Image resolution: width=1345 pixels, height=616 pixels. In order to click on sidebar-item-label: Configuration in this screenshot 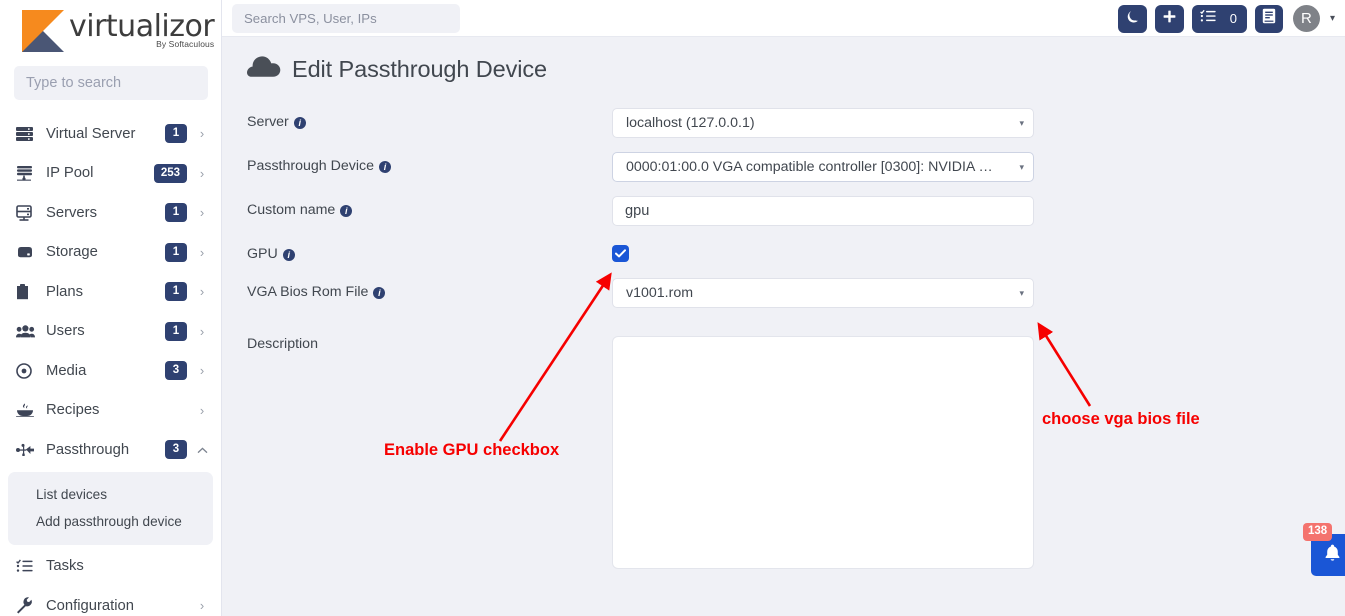, I will do `click(90, 605)`.